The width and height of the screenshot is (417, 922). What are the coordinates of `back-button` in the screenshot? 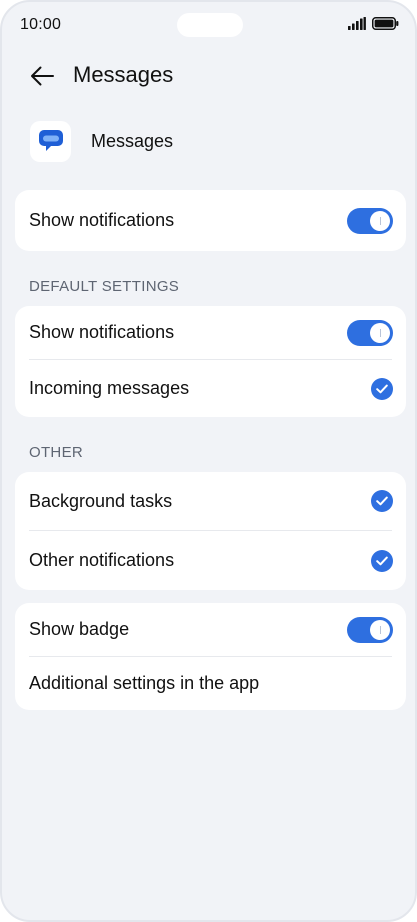 It's located at (42, 76).